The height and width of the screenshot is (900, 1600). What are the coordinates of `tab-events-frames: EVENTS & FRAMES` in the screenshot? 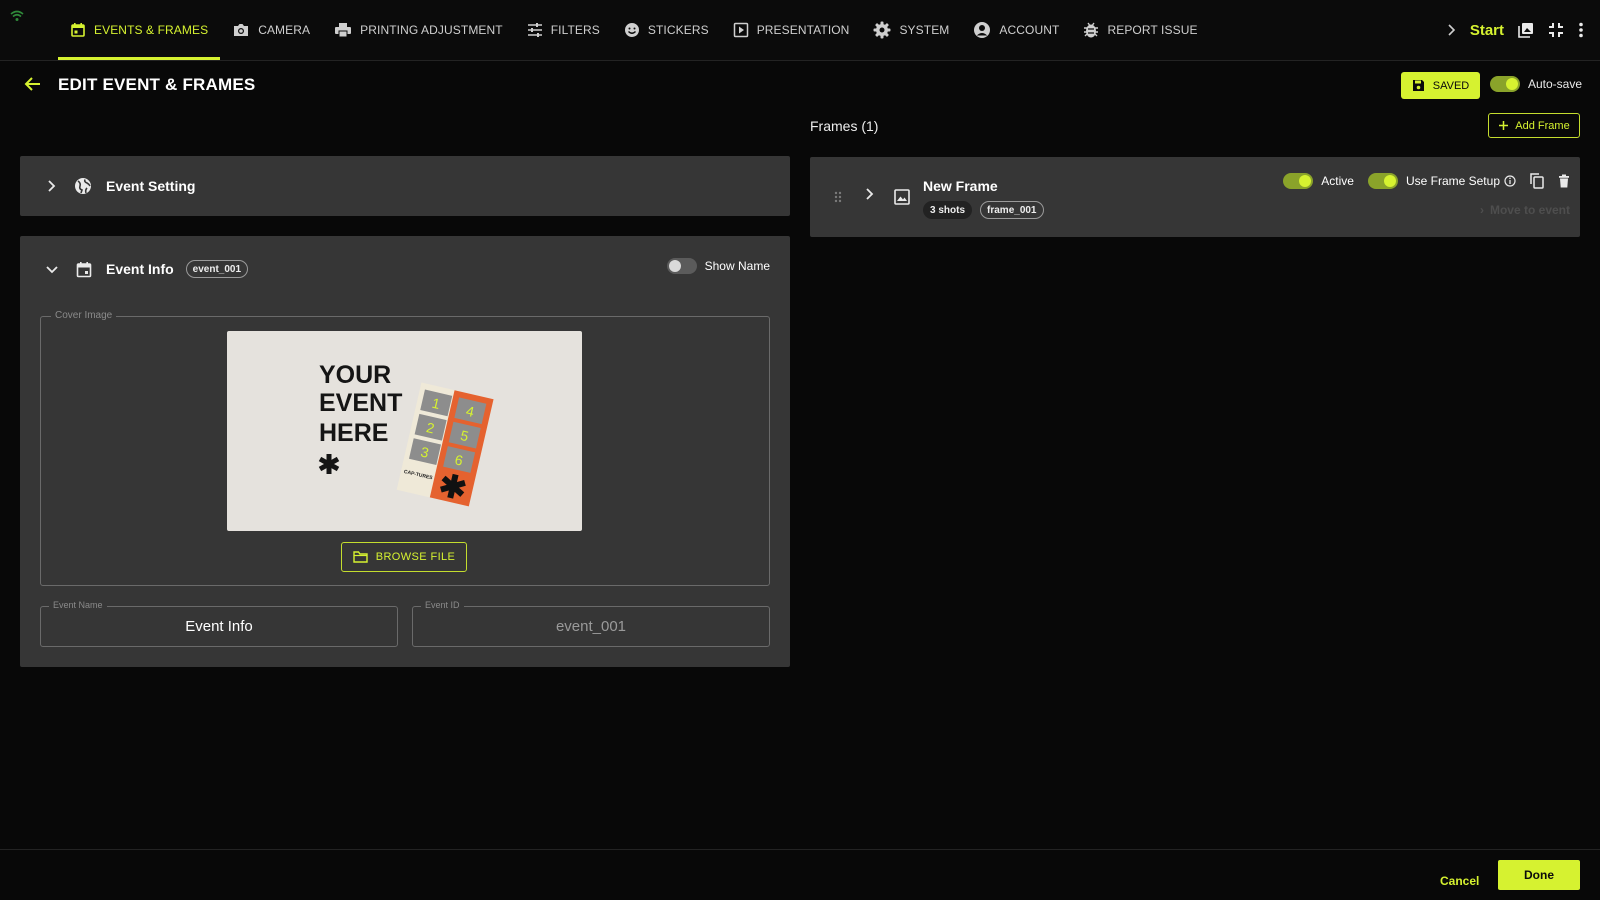 It's located at (139, 30).